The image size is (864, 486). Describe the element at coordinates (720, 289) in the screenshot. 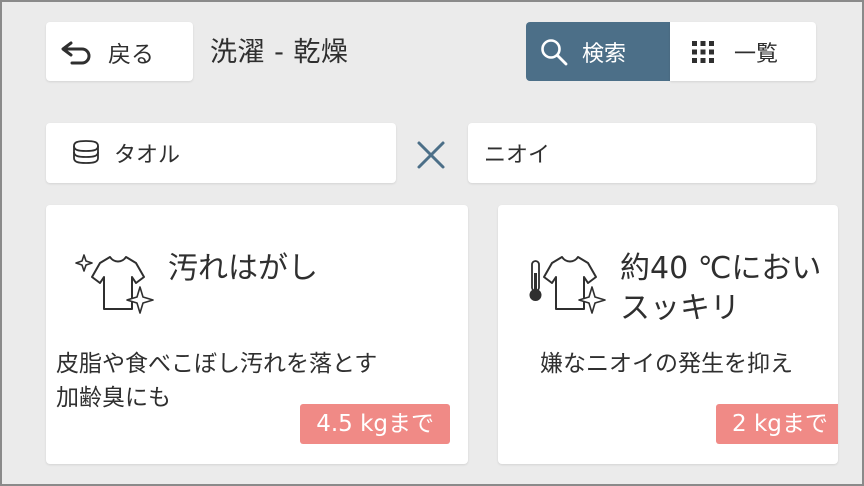

I see `course-title: 約40 ℃におい スッキリ` at that location.